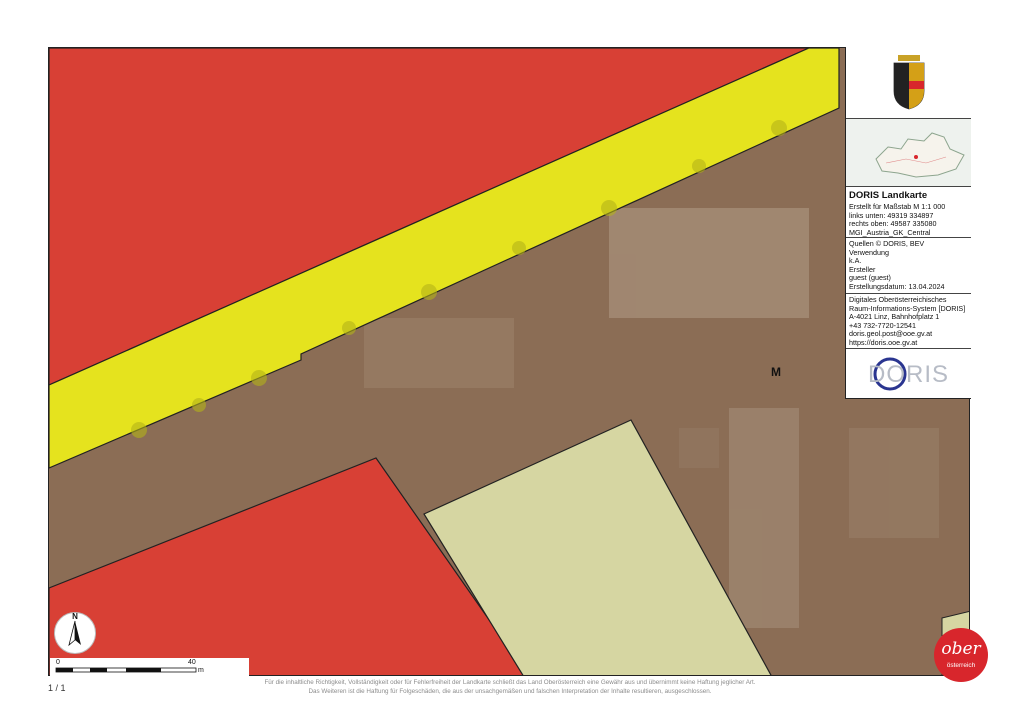  I want to click on doris-logo: DORIS, so click(908, 374).